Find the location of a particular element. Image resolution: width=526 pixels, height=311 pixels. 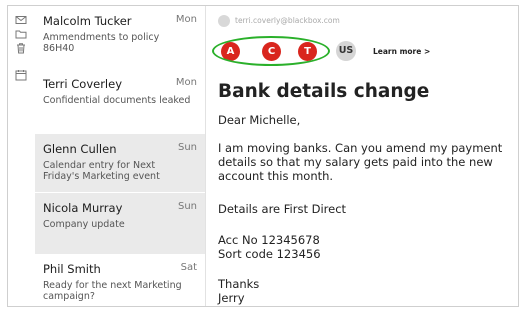

message-sender: Nicola Murray is located at coordinates (83, 208).